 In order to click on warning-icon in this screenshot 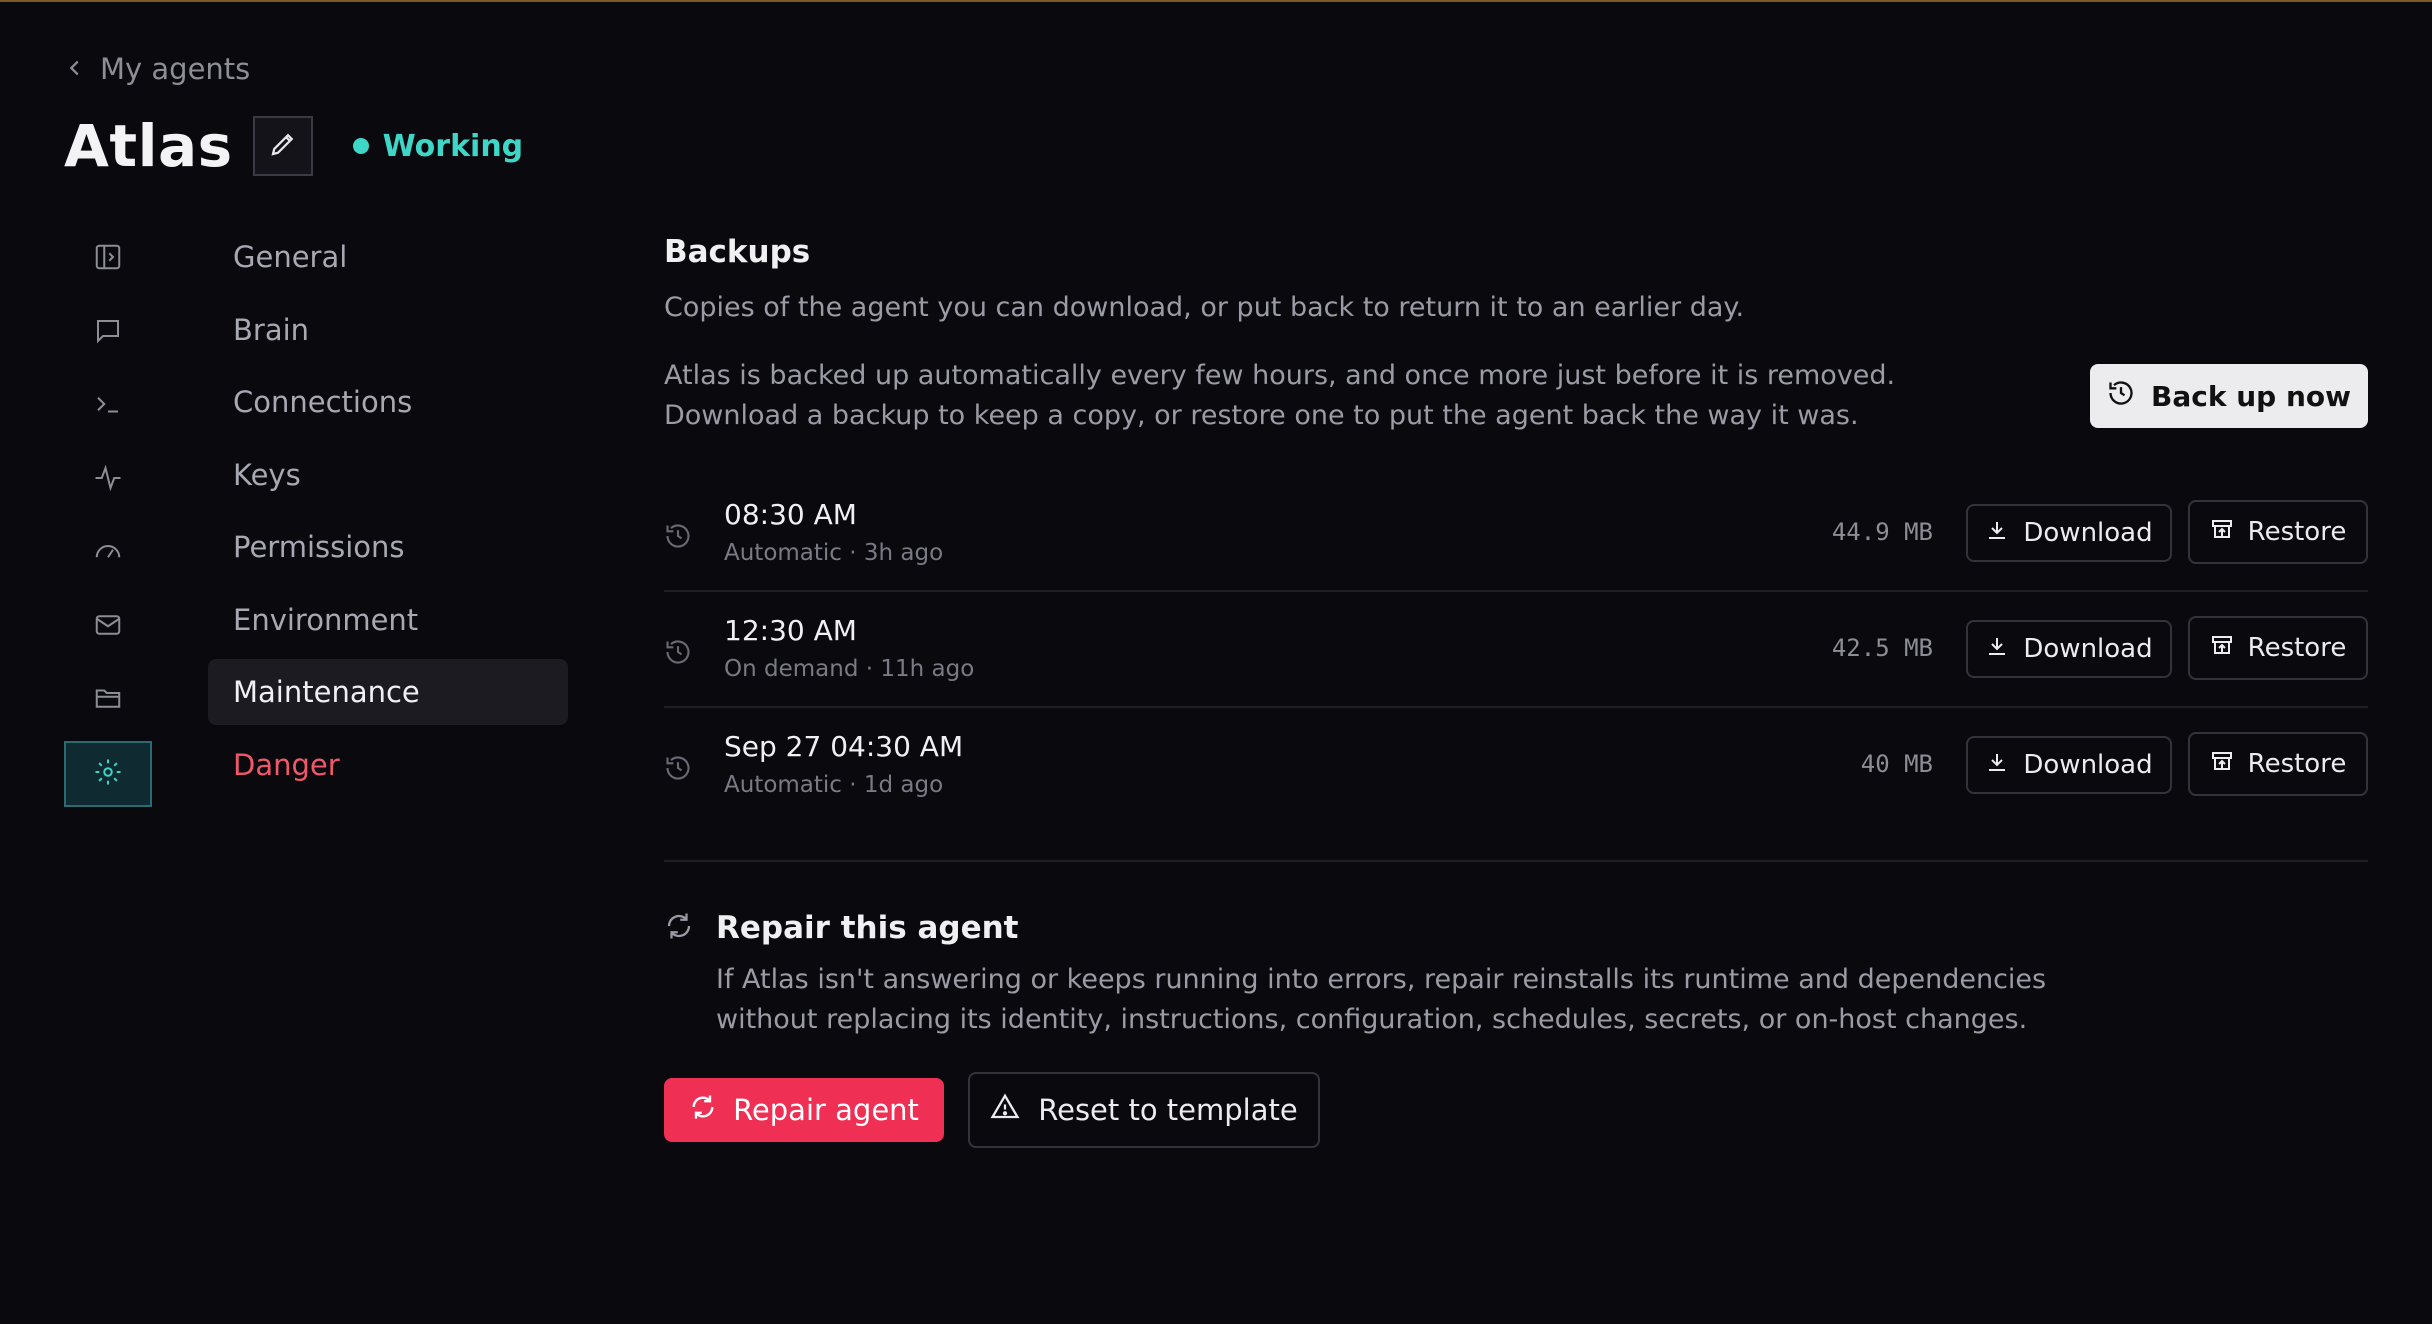, I will do `click(1005, 1110)`.